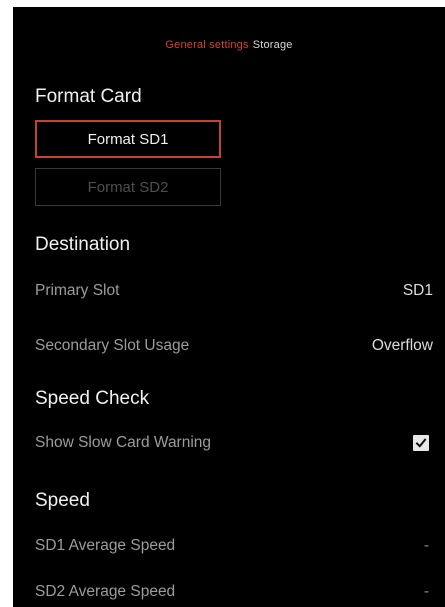  What do you see at coordinates (77, 290) in the screenshot?
I see `primary-slot-label: Primary Slot` at bounding box center [77, 290].